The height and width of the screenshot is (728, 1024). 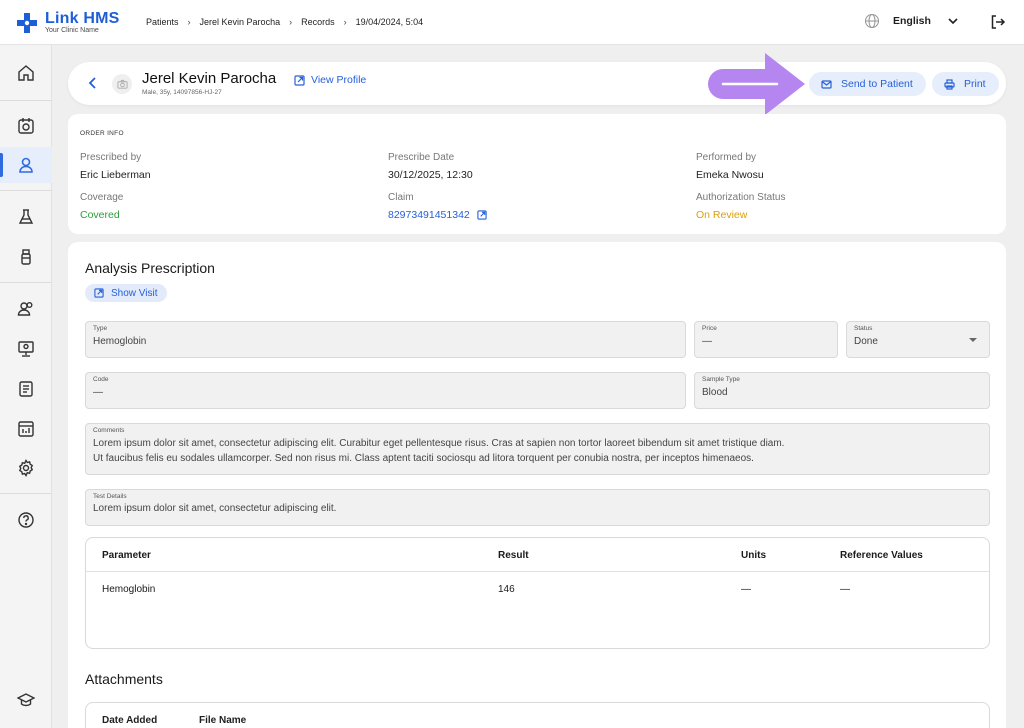 What do you see at coordinates (429, 215) in the screenshot?
I see `claim-value: 82973491451342` at bounding box center [429, 215].